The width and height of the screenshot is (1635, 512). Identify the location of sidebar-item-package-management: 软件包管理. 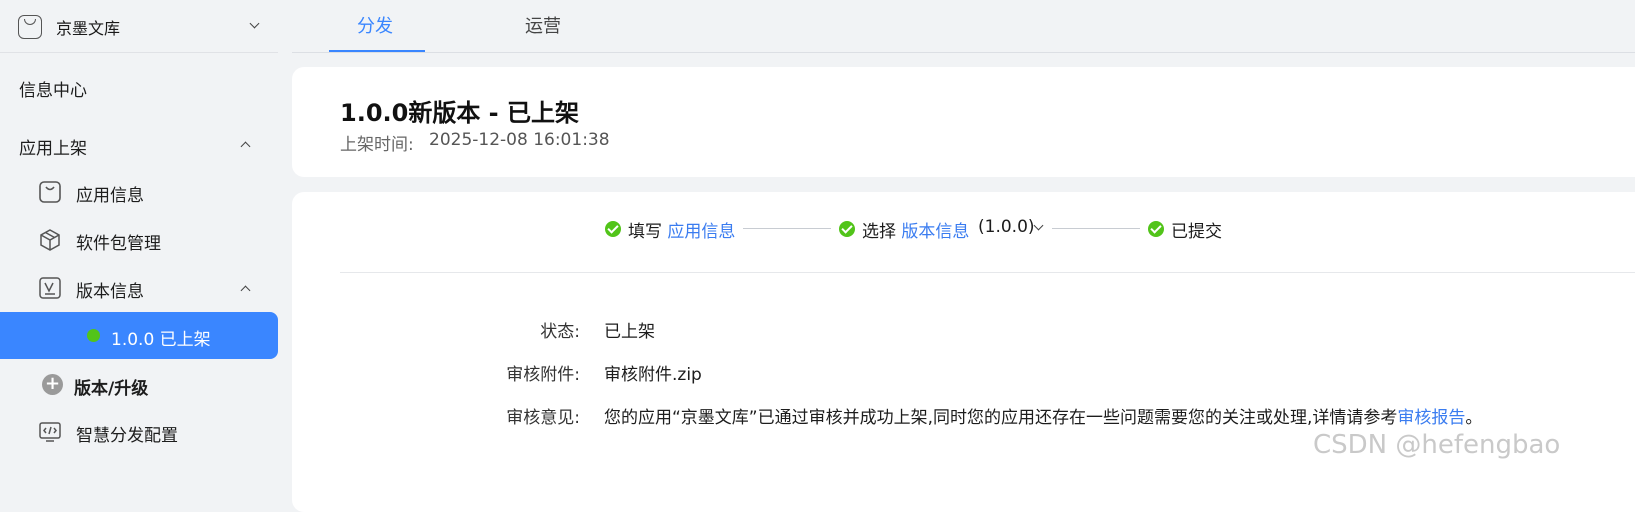
(139, 240).